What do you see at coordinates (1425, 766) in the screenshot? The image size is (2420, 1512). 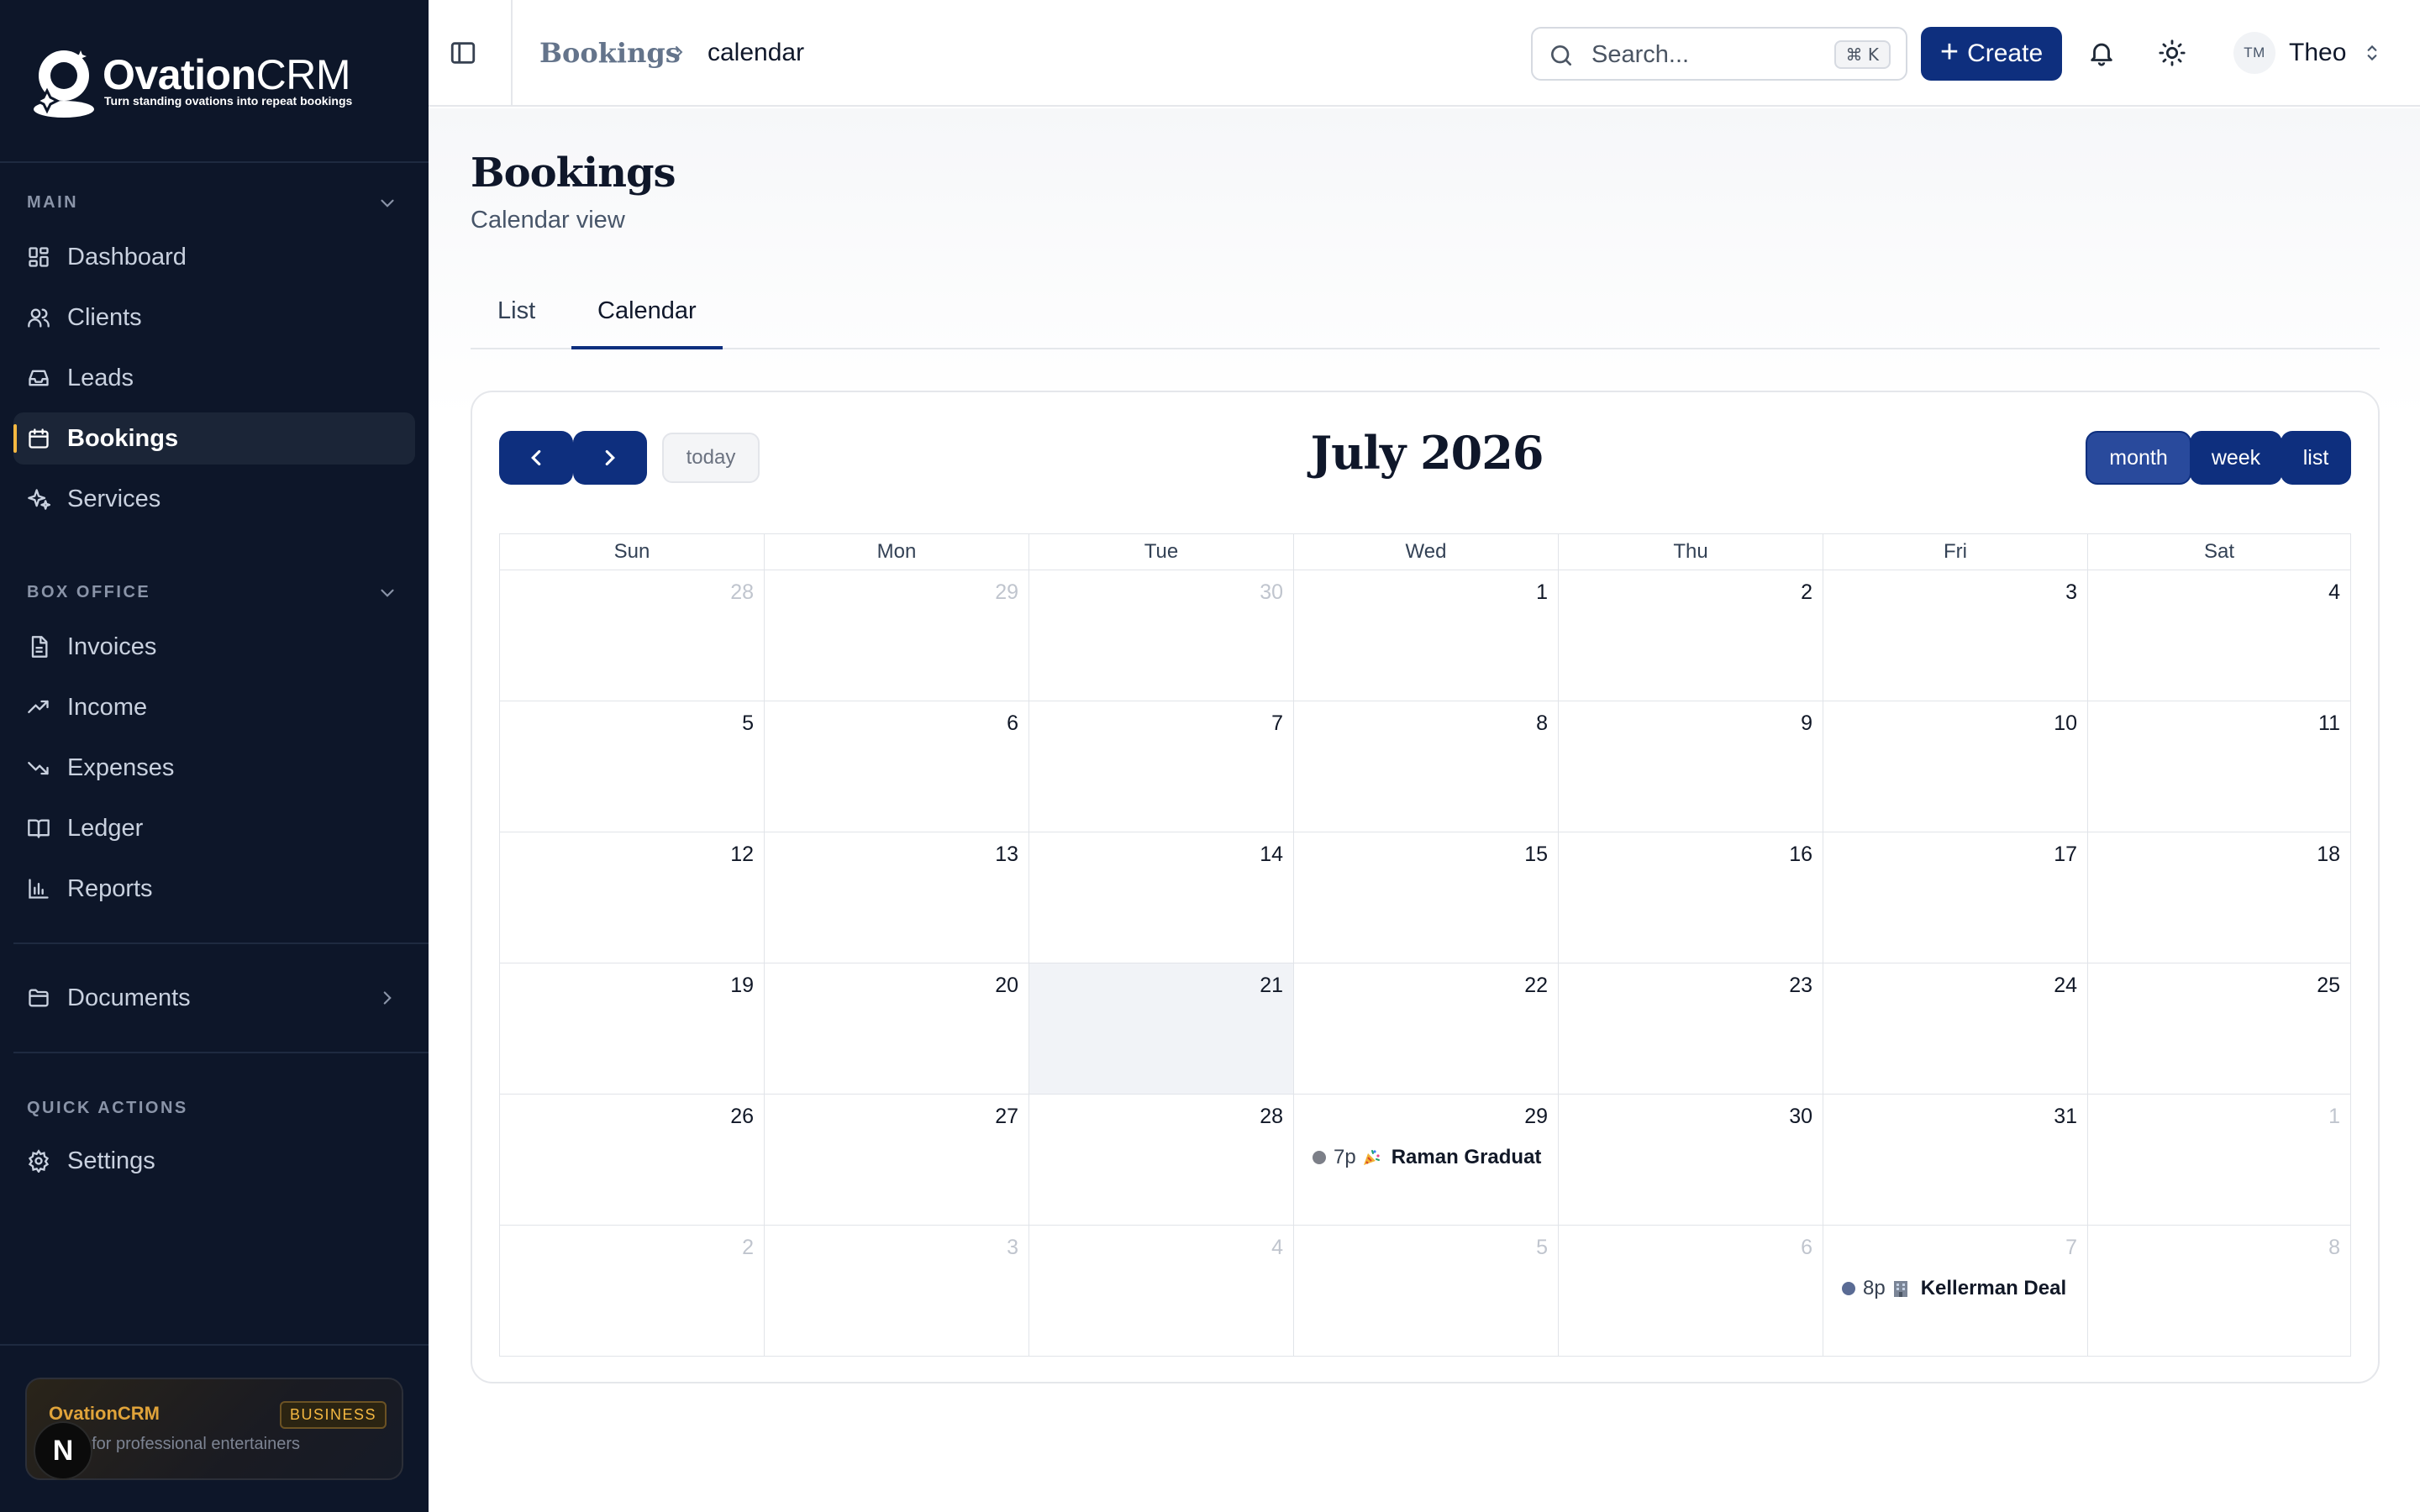 I see `day-cell: 8` at bounding box center [1425, 766].